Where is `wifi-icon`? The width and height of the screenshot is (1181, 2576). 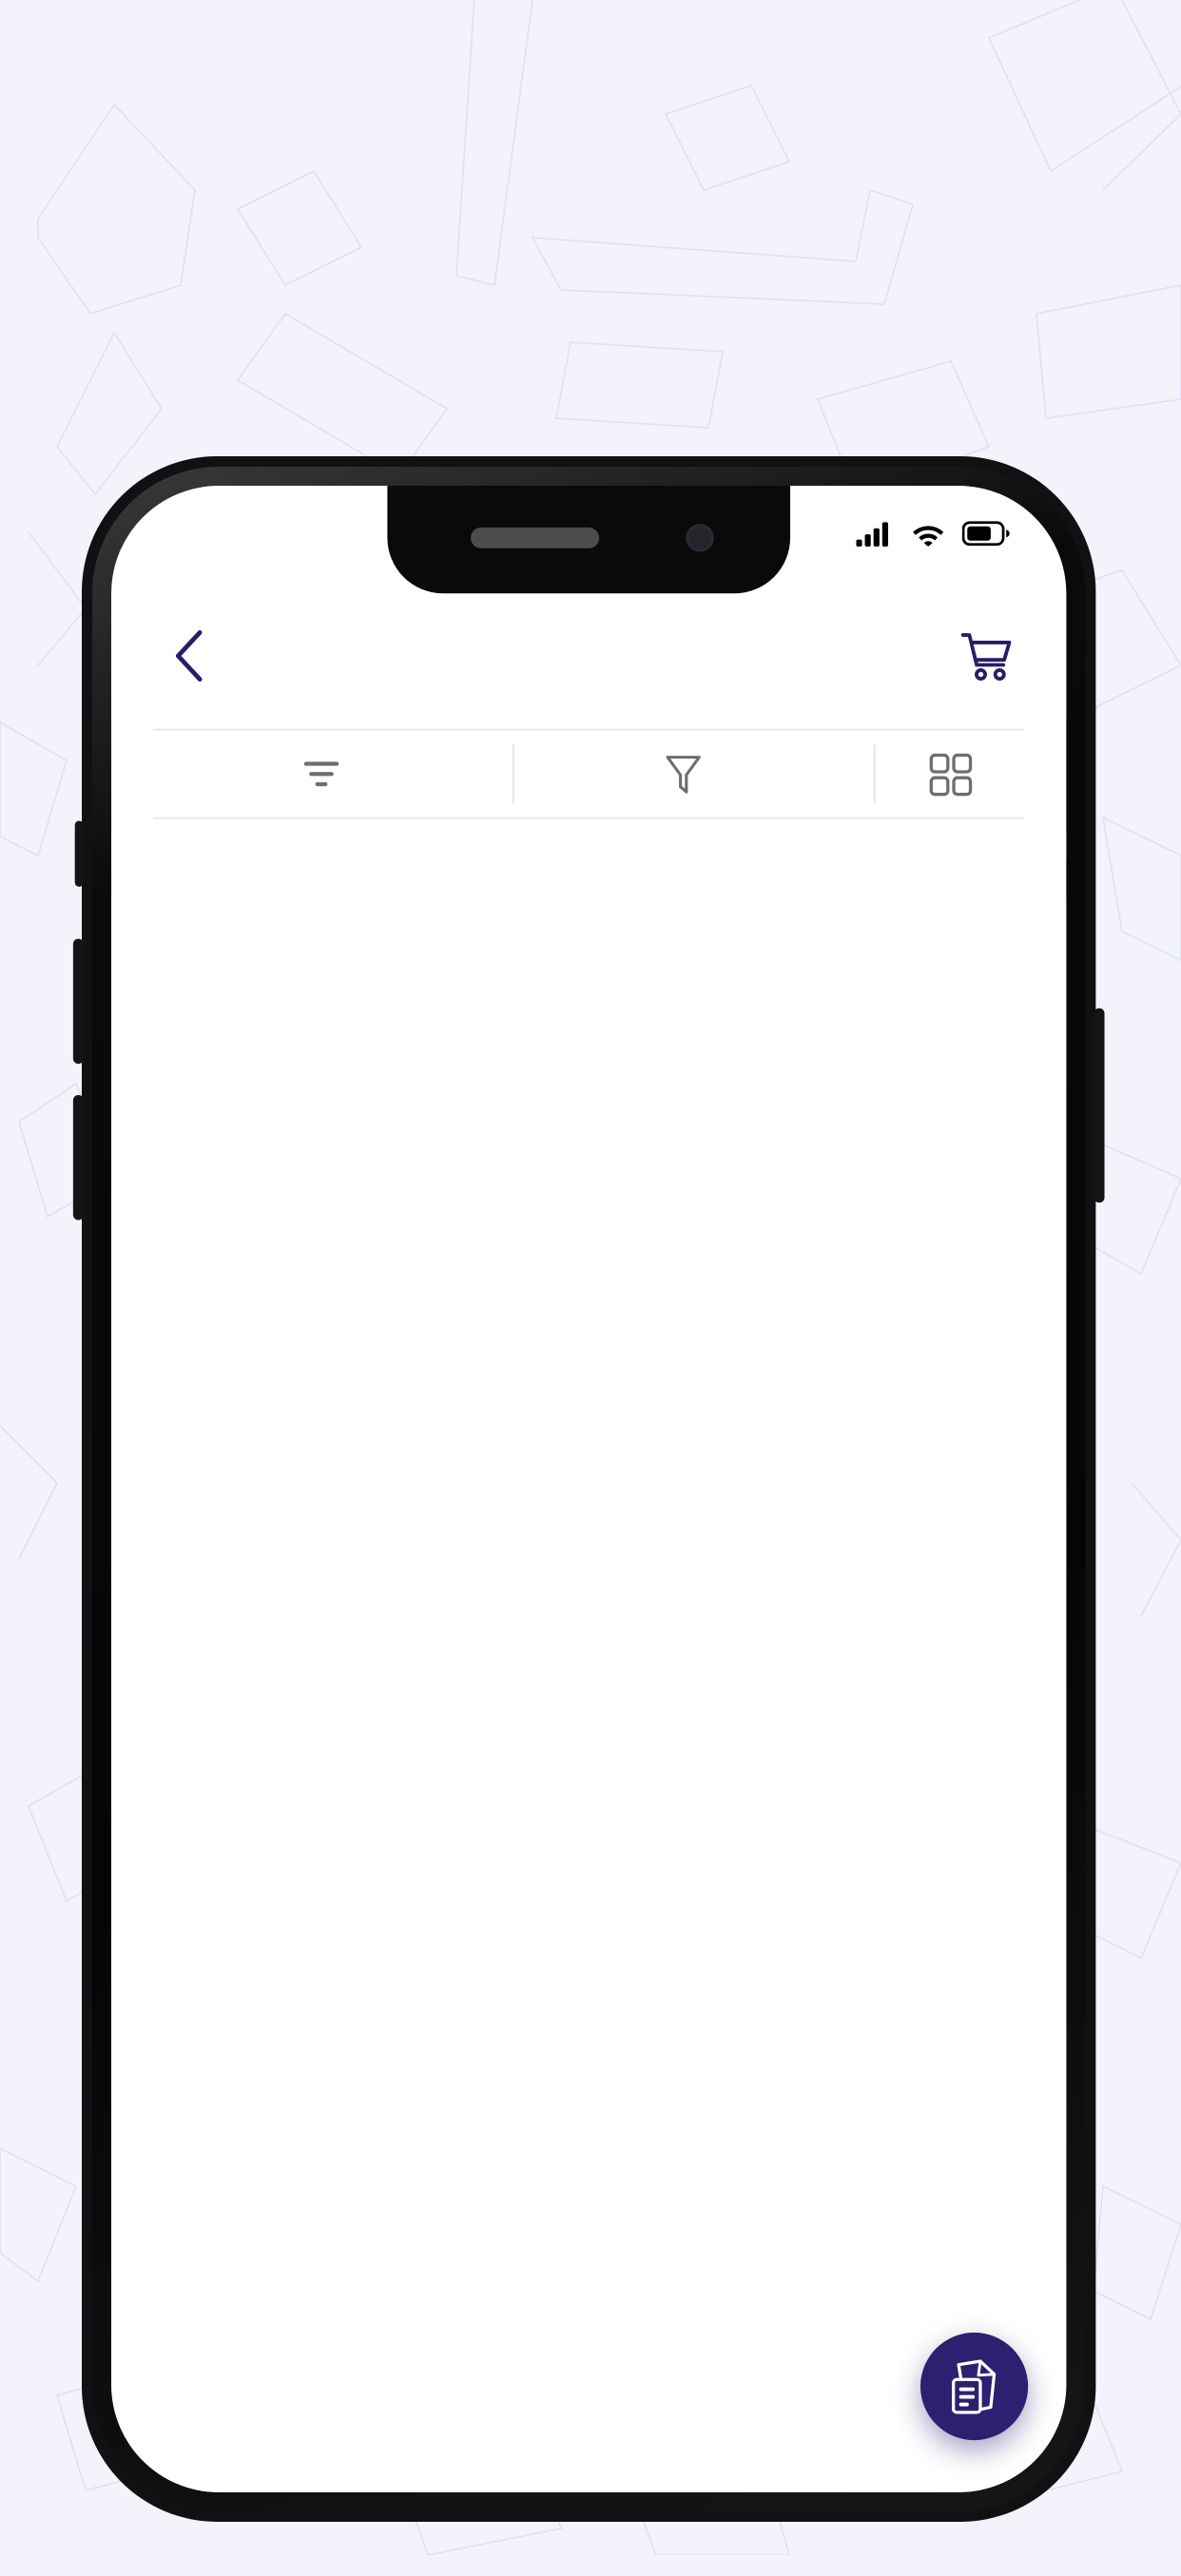
wifi-icon is located at coordinates (928, 536).